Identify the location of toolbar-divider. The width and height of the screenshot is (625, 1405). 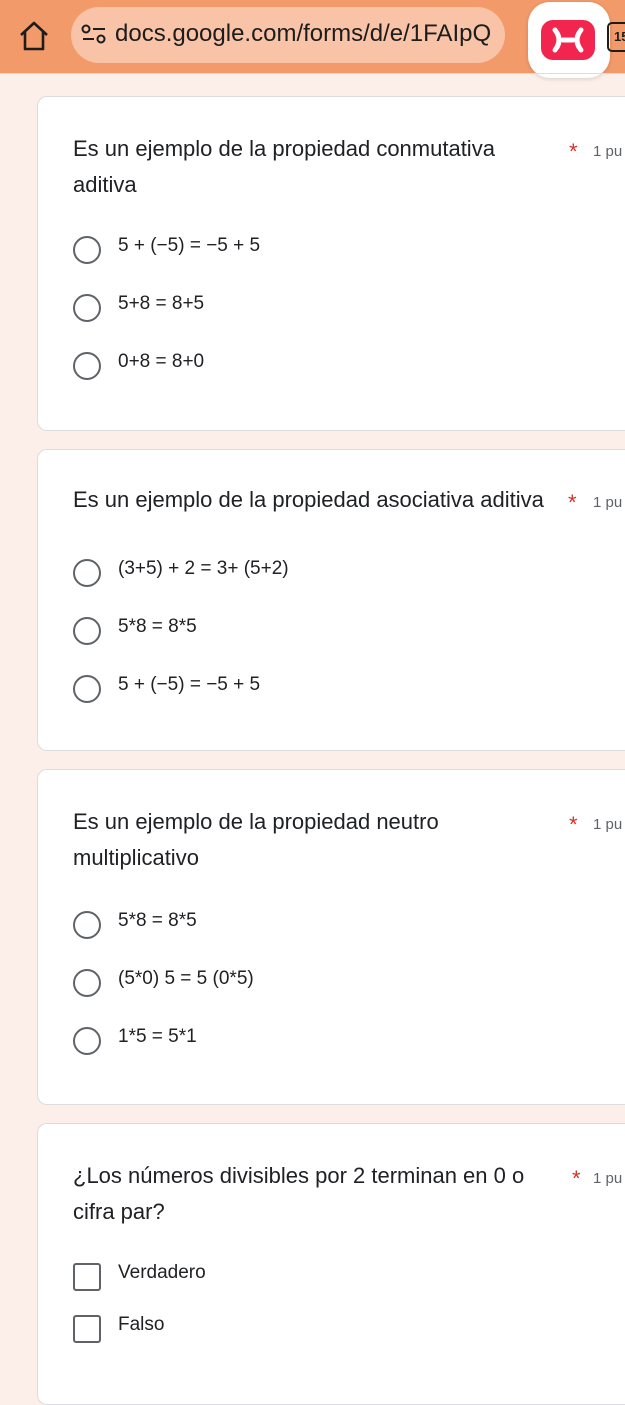
(312, 73).